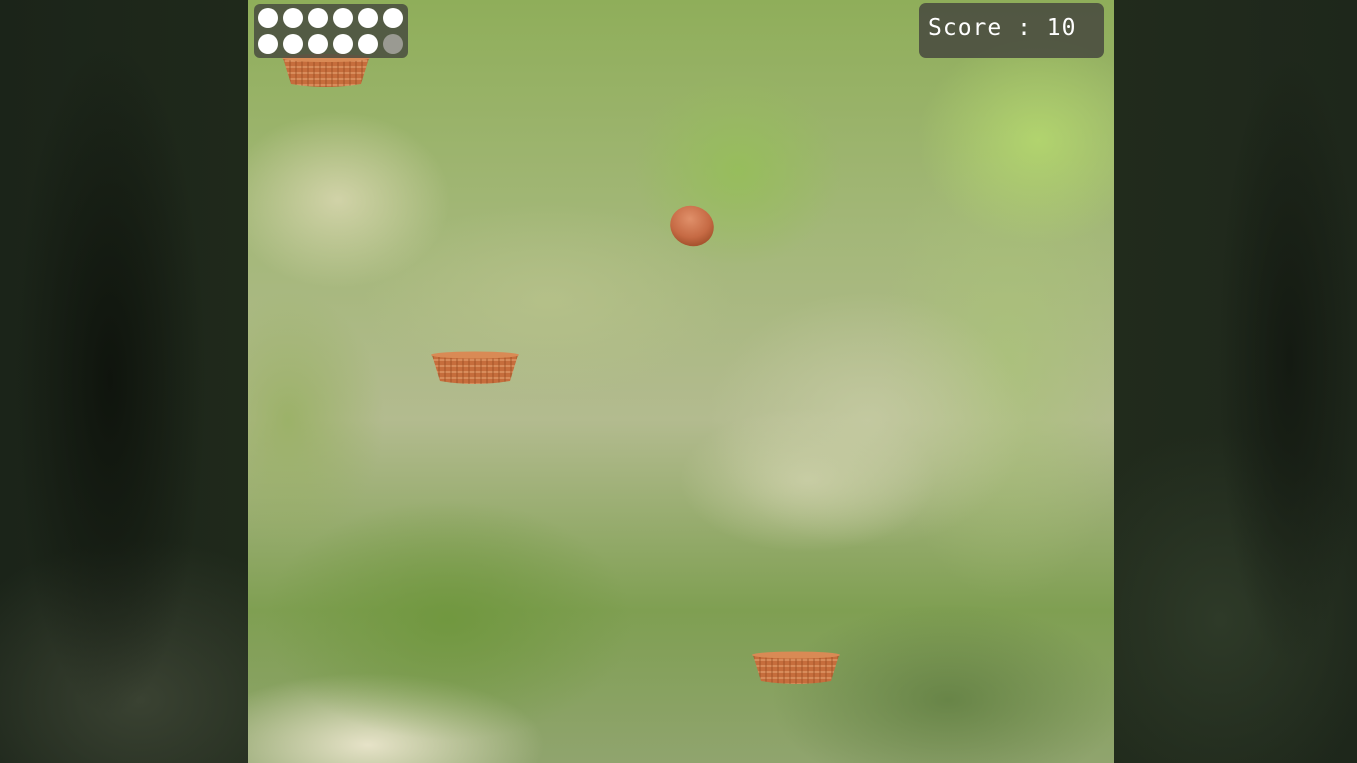 The height and width of the screenshot is (763, 1357). Describe the element at coordinates (692, 226) in the screenshot. I see `egg` at that location.